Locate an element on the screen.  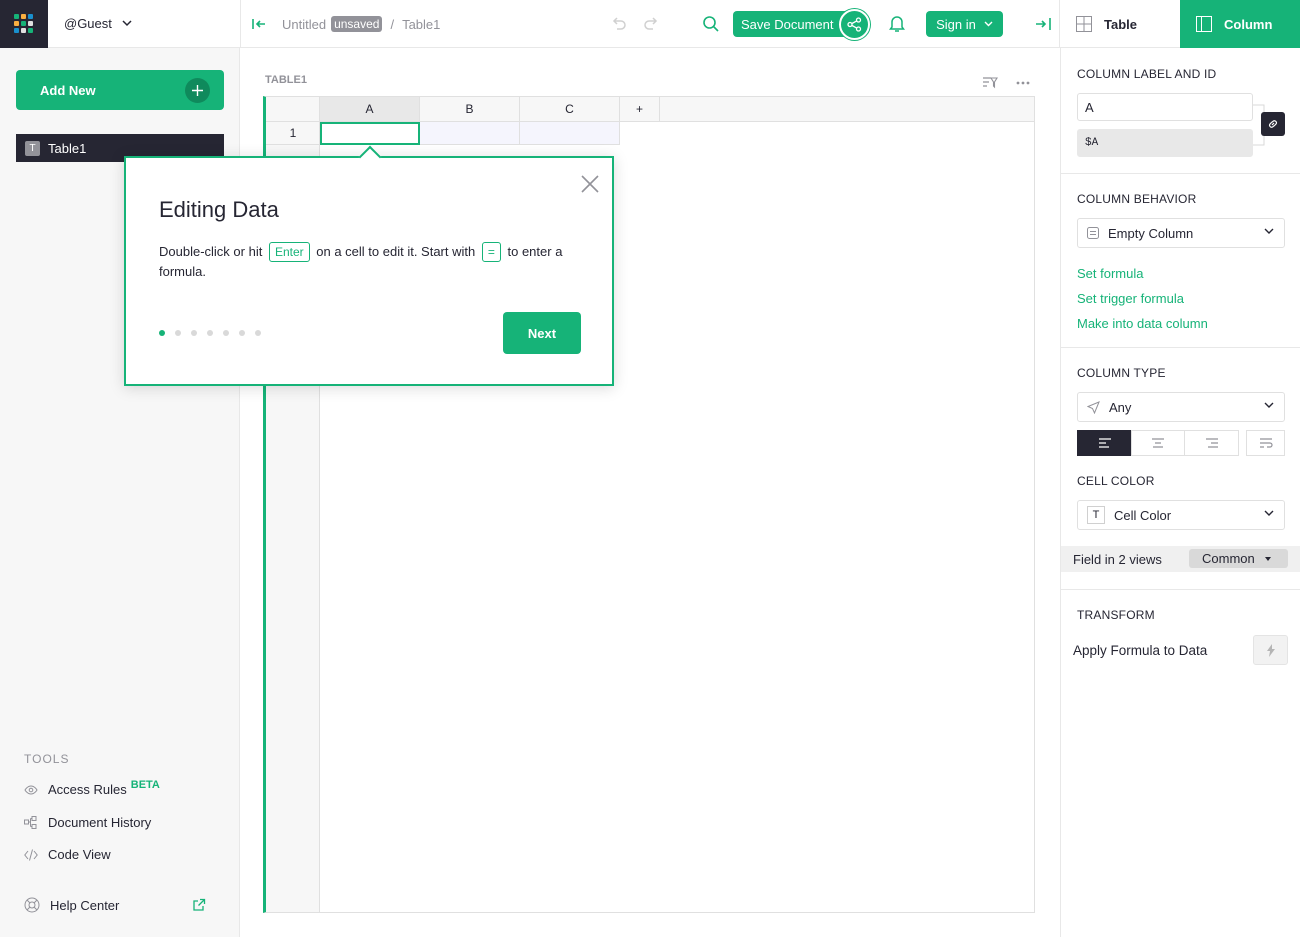
corner-cell is located at coordinates (293, 109).